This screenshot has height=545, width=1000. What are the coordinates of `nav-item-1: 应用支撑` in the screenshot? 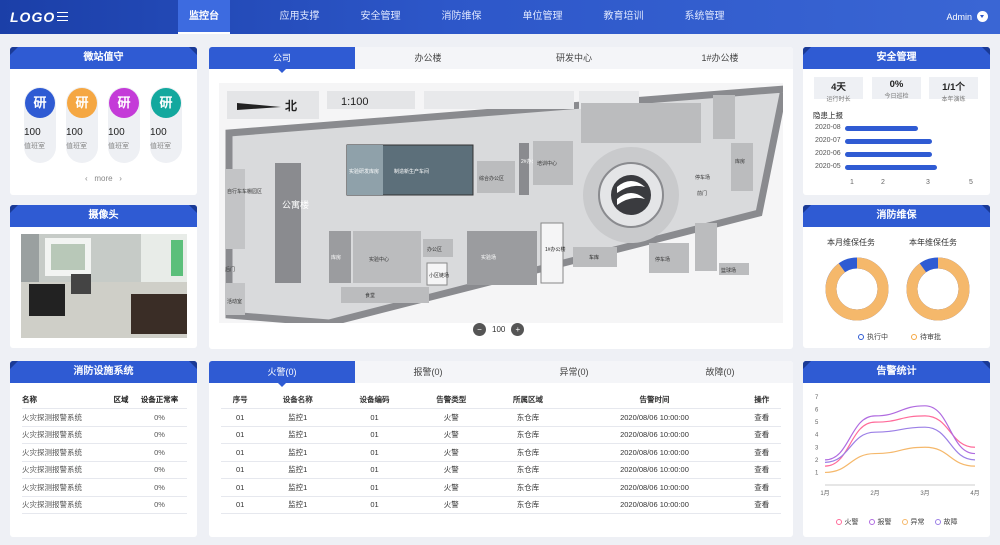 It's located at (299, 17).